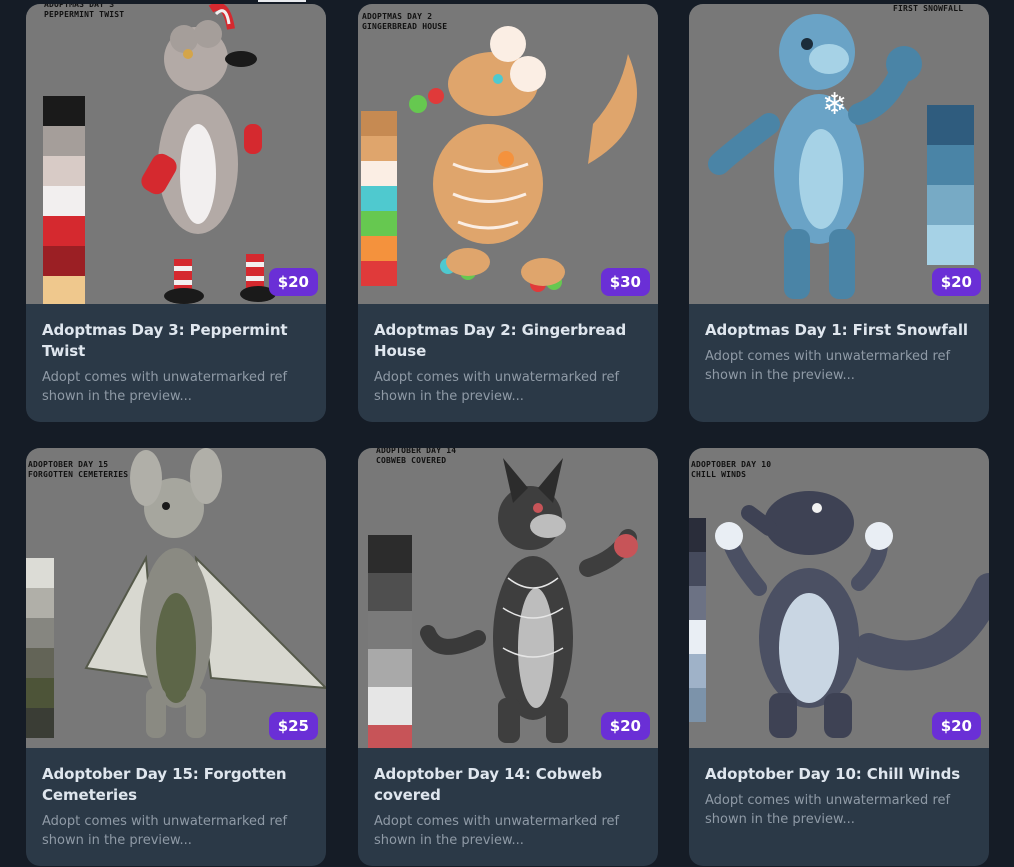 Image resolution: width=1014 pixels, height=867 pixels. I want to click on image-caption: ADOPTOBER DAY 15 FORGOTTEN CEMETERIES, so click(78, 469).